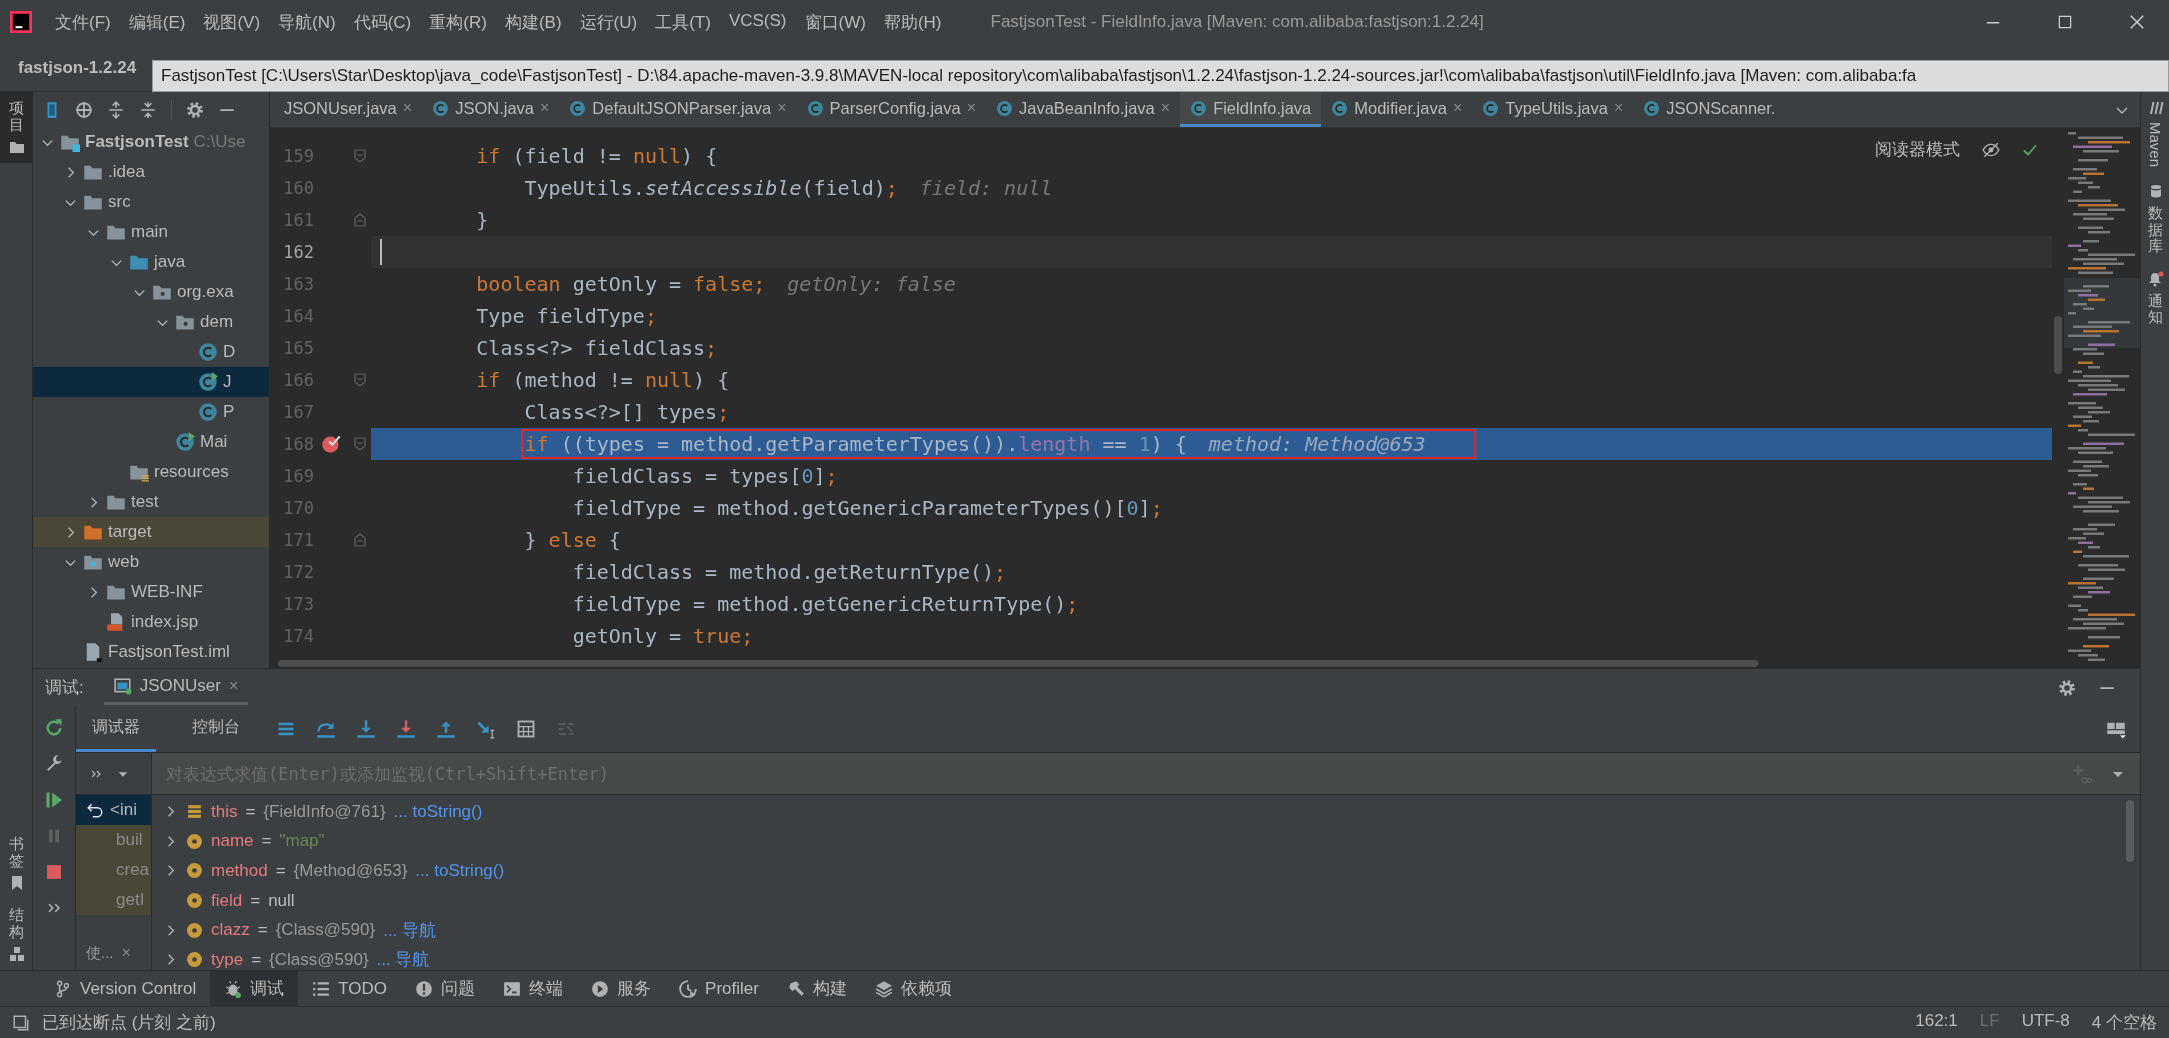 This screenshot has height=1038, width=2169. I want to click on frame-item: buil, so click(113, 840).